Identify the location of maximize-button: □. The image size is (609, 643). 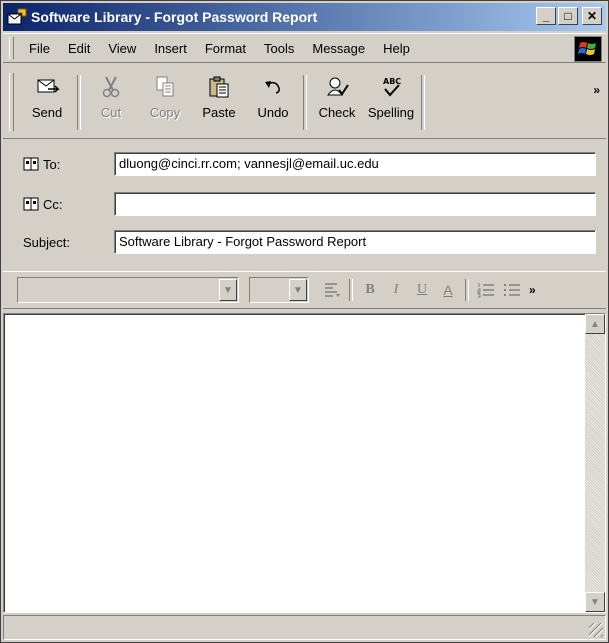
(568, 16).